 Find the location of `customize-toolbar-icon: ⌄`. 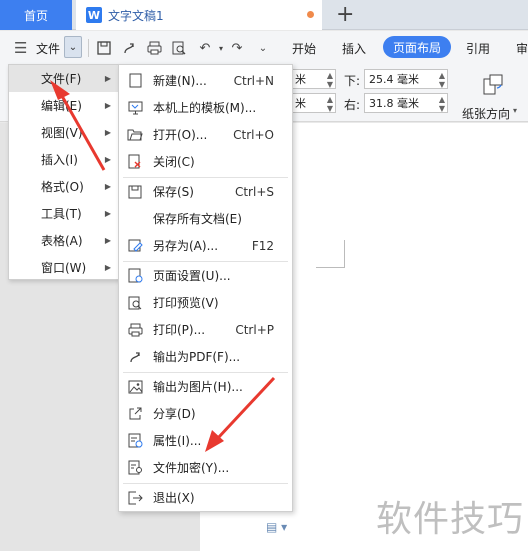

customize-toolbar-icon: ⌄ is located at coordinates (263, 48).